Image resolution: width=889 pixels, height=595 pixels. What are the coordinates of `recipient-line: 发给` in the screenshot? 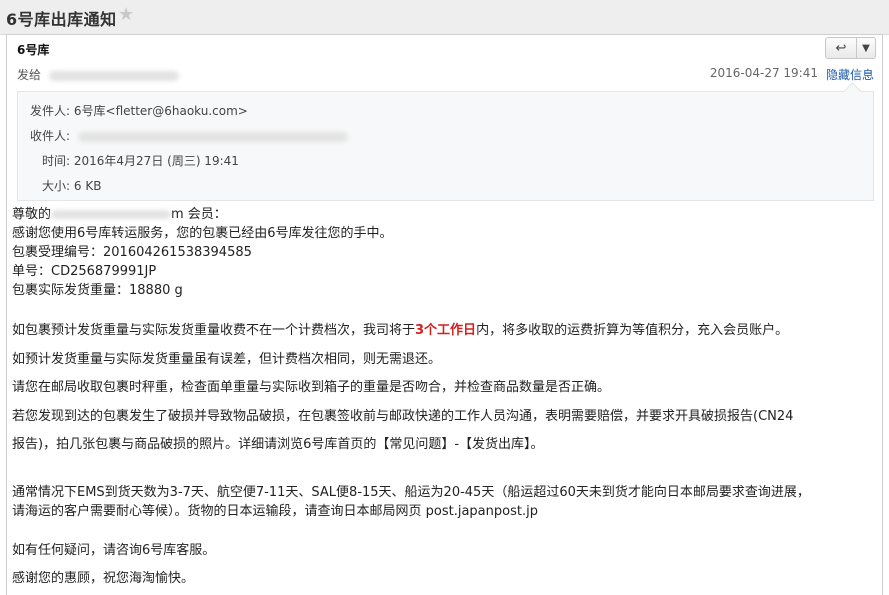 It's located at (98, 74).